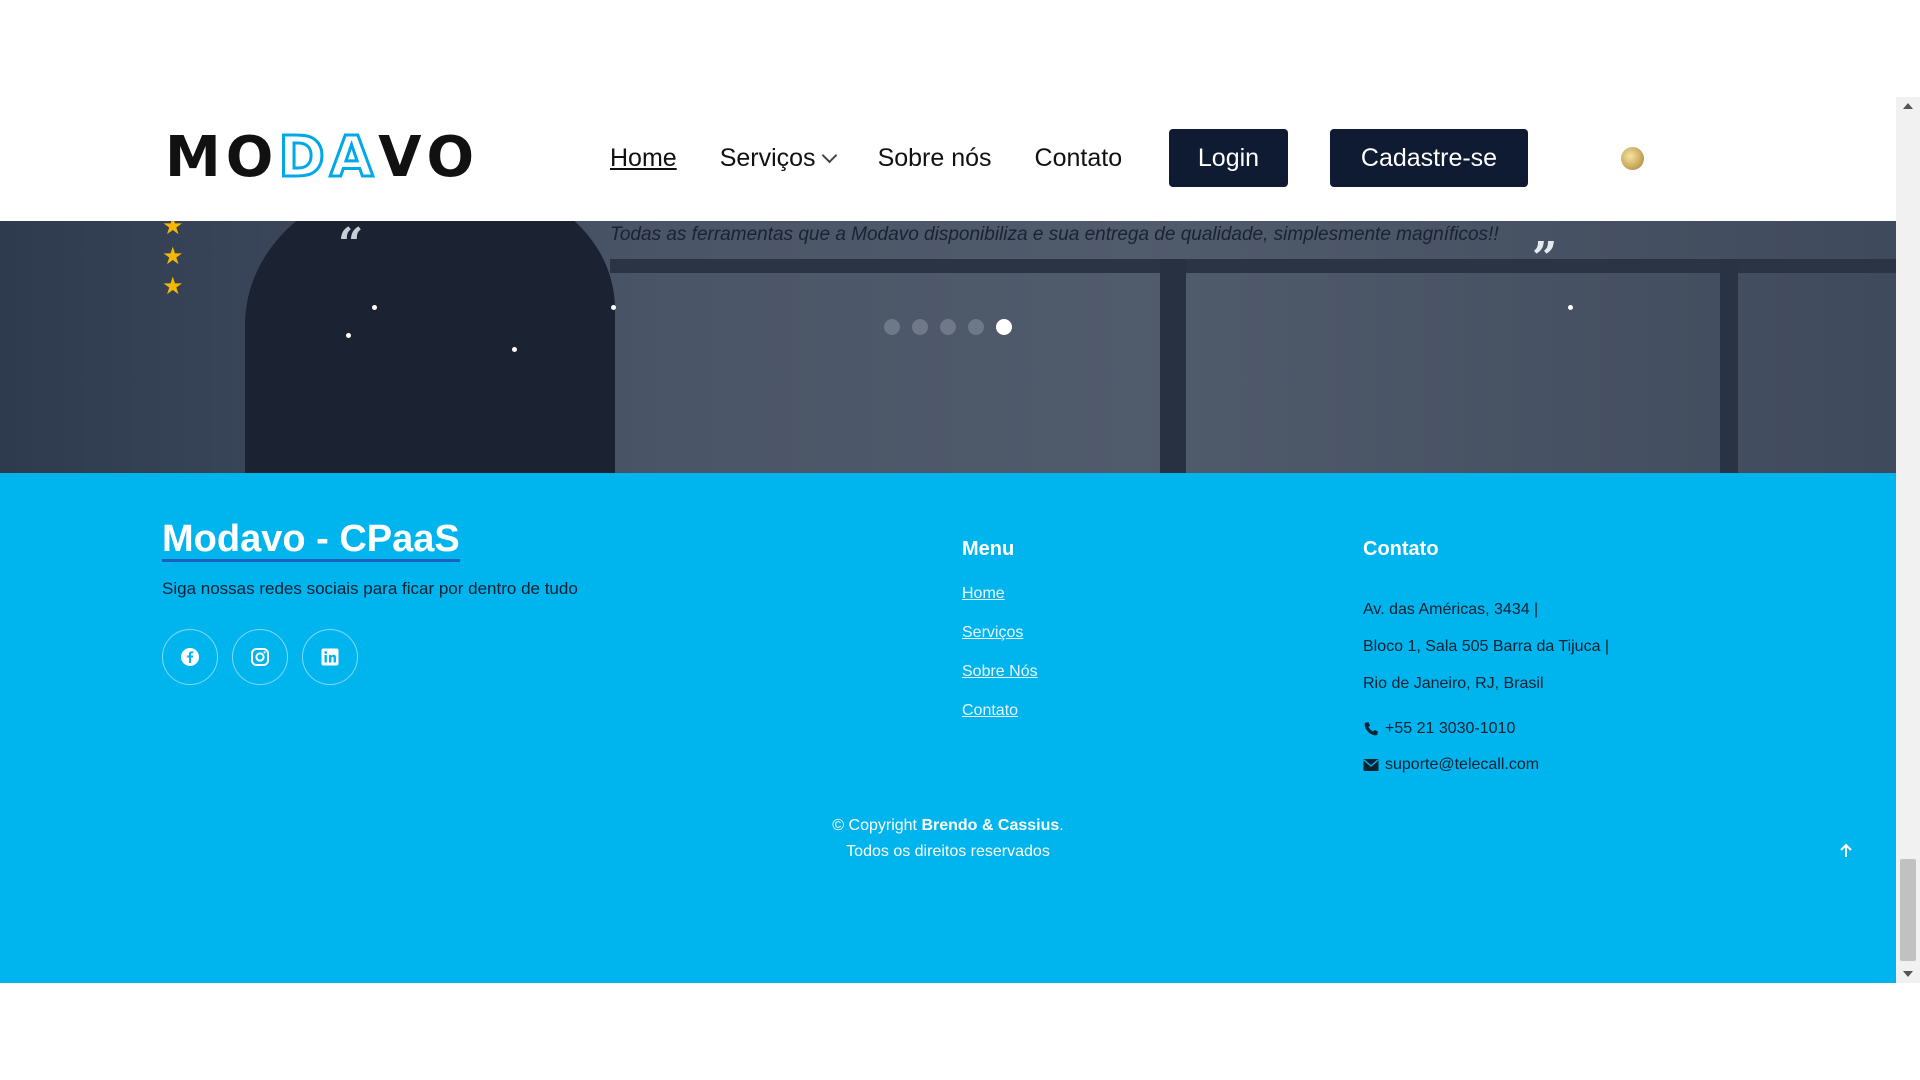 Image resolution: width=1920 pixels, height=1080 pixels. I want to click on rights-text: Todos os direitos reservados, so click(948, 851).